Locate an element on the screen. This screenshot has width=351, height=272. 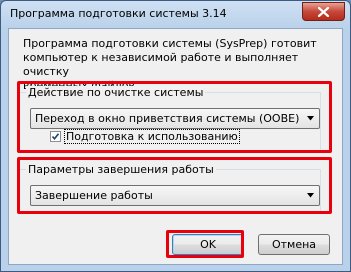
cancel-button: Отмена is located at coordinates (294, 244).